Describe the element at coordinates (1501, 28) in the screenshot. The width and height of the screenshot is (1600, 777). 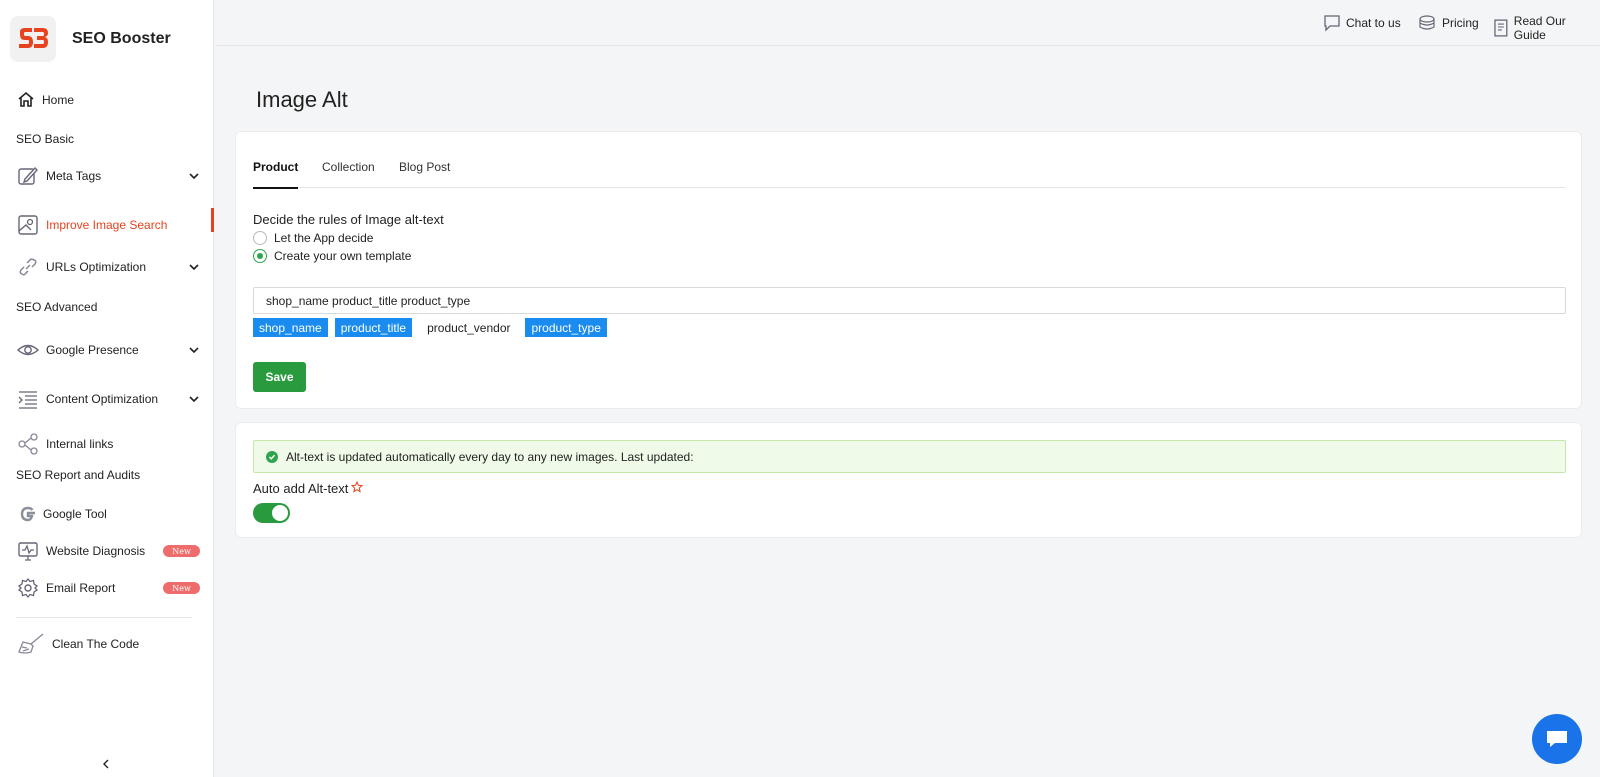
I see `book-icon` at that location.